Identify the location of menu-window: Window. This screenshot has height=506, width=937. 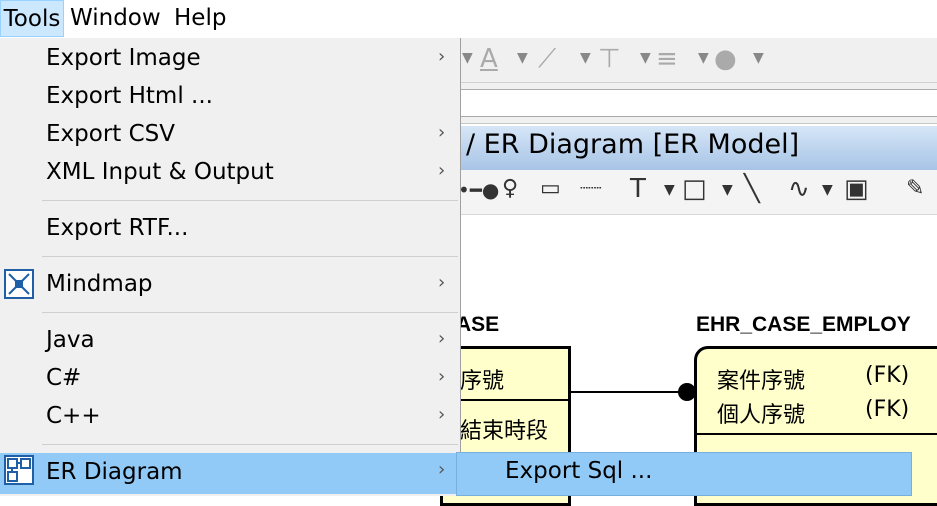
(115, 18).